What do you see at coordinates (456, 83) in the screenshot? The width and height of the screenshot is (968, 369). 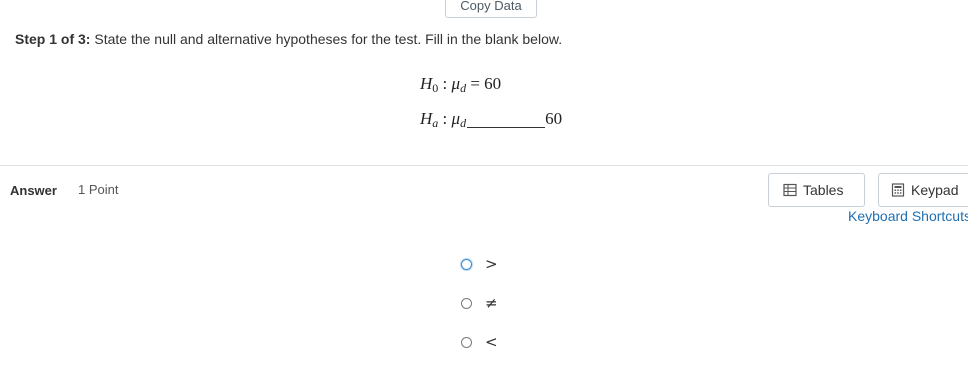 I see `h0-param: μ` at bounding box center [456, 83].